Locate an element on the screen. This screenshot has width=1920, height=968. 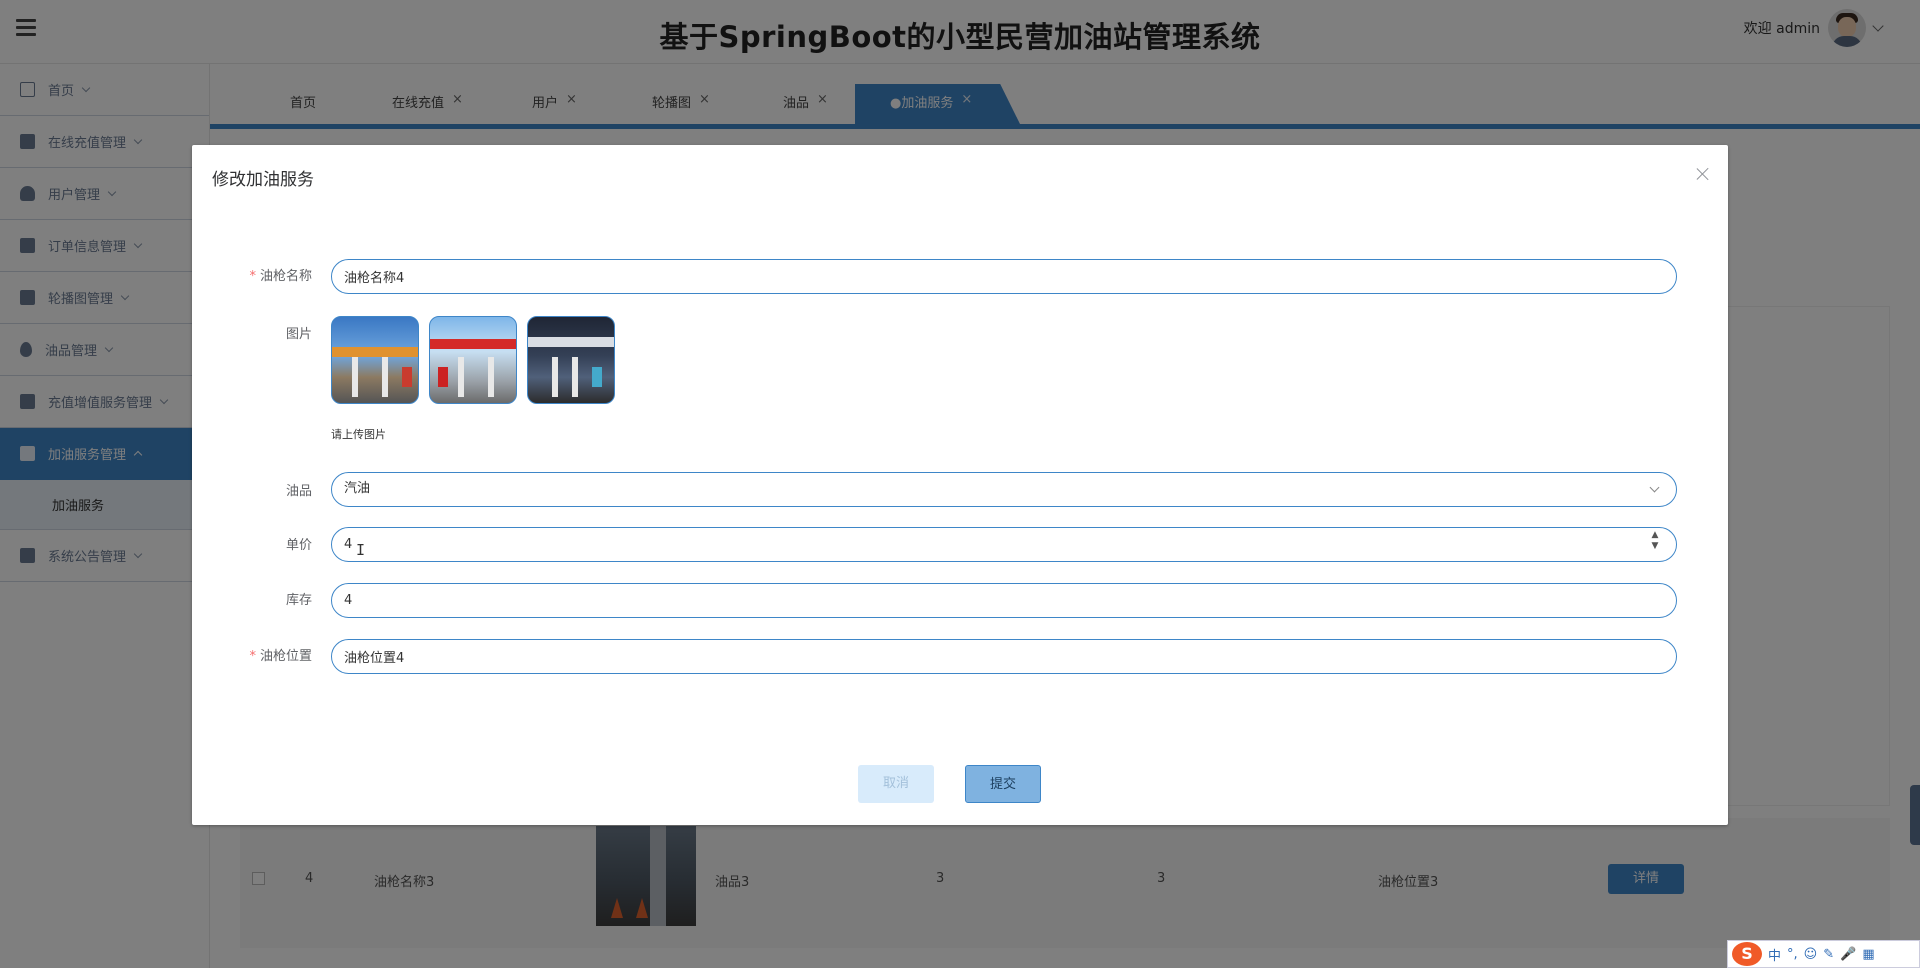
ime-punctuation-icon: °, is located at coordinates (1792, 954).